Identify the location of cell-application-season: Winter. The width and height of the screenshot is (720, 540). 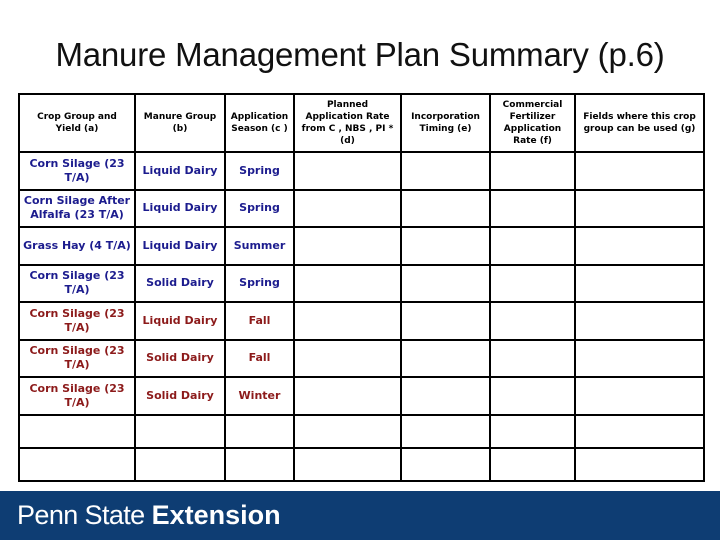
(259, 396).